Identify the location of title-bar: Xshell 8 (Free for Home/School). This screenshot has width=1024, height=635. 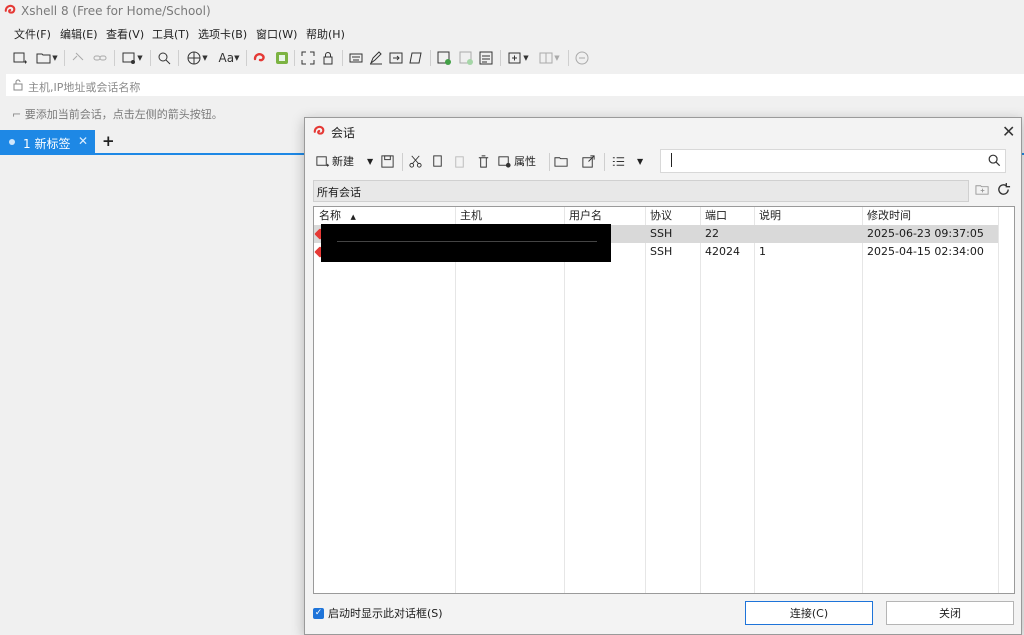
(512, 11).